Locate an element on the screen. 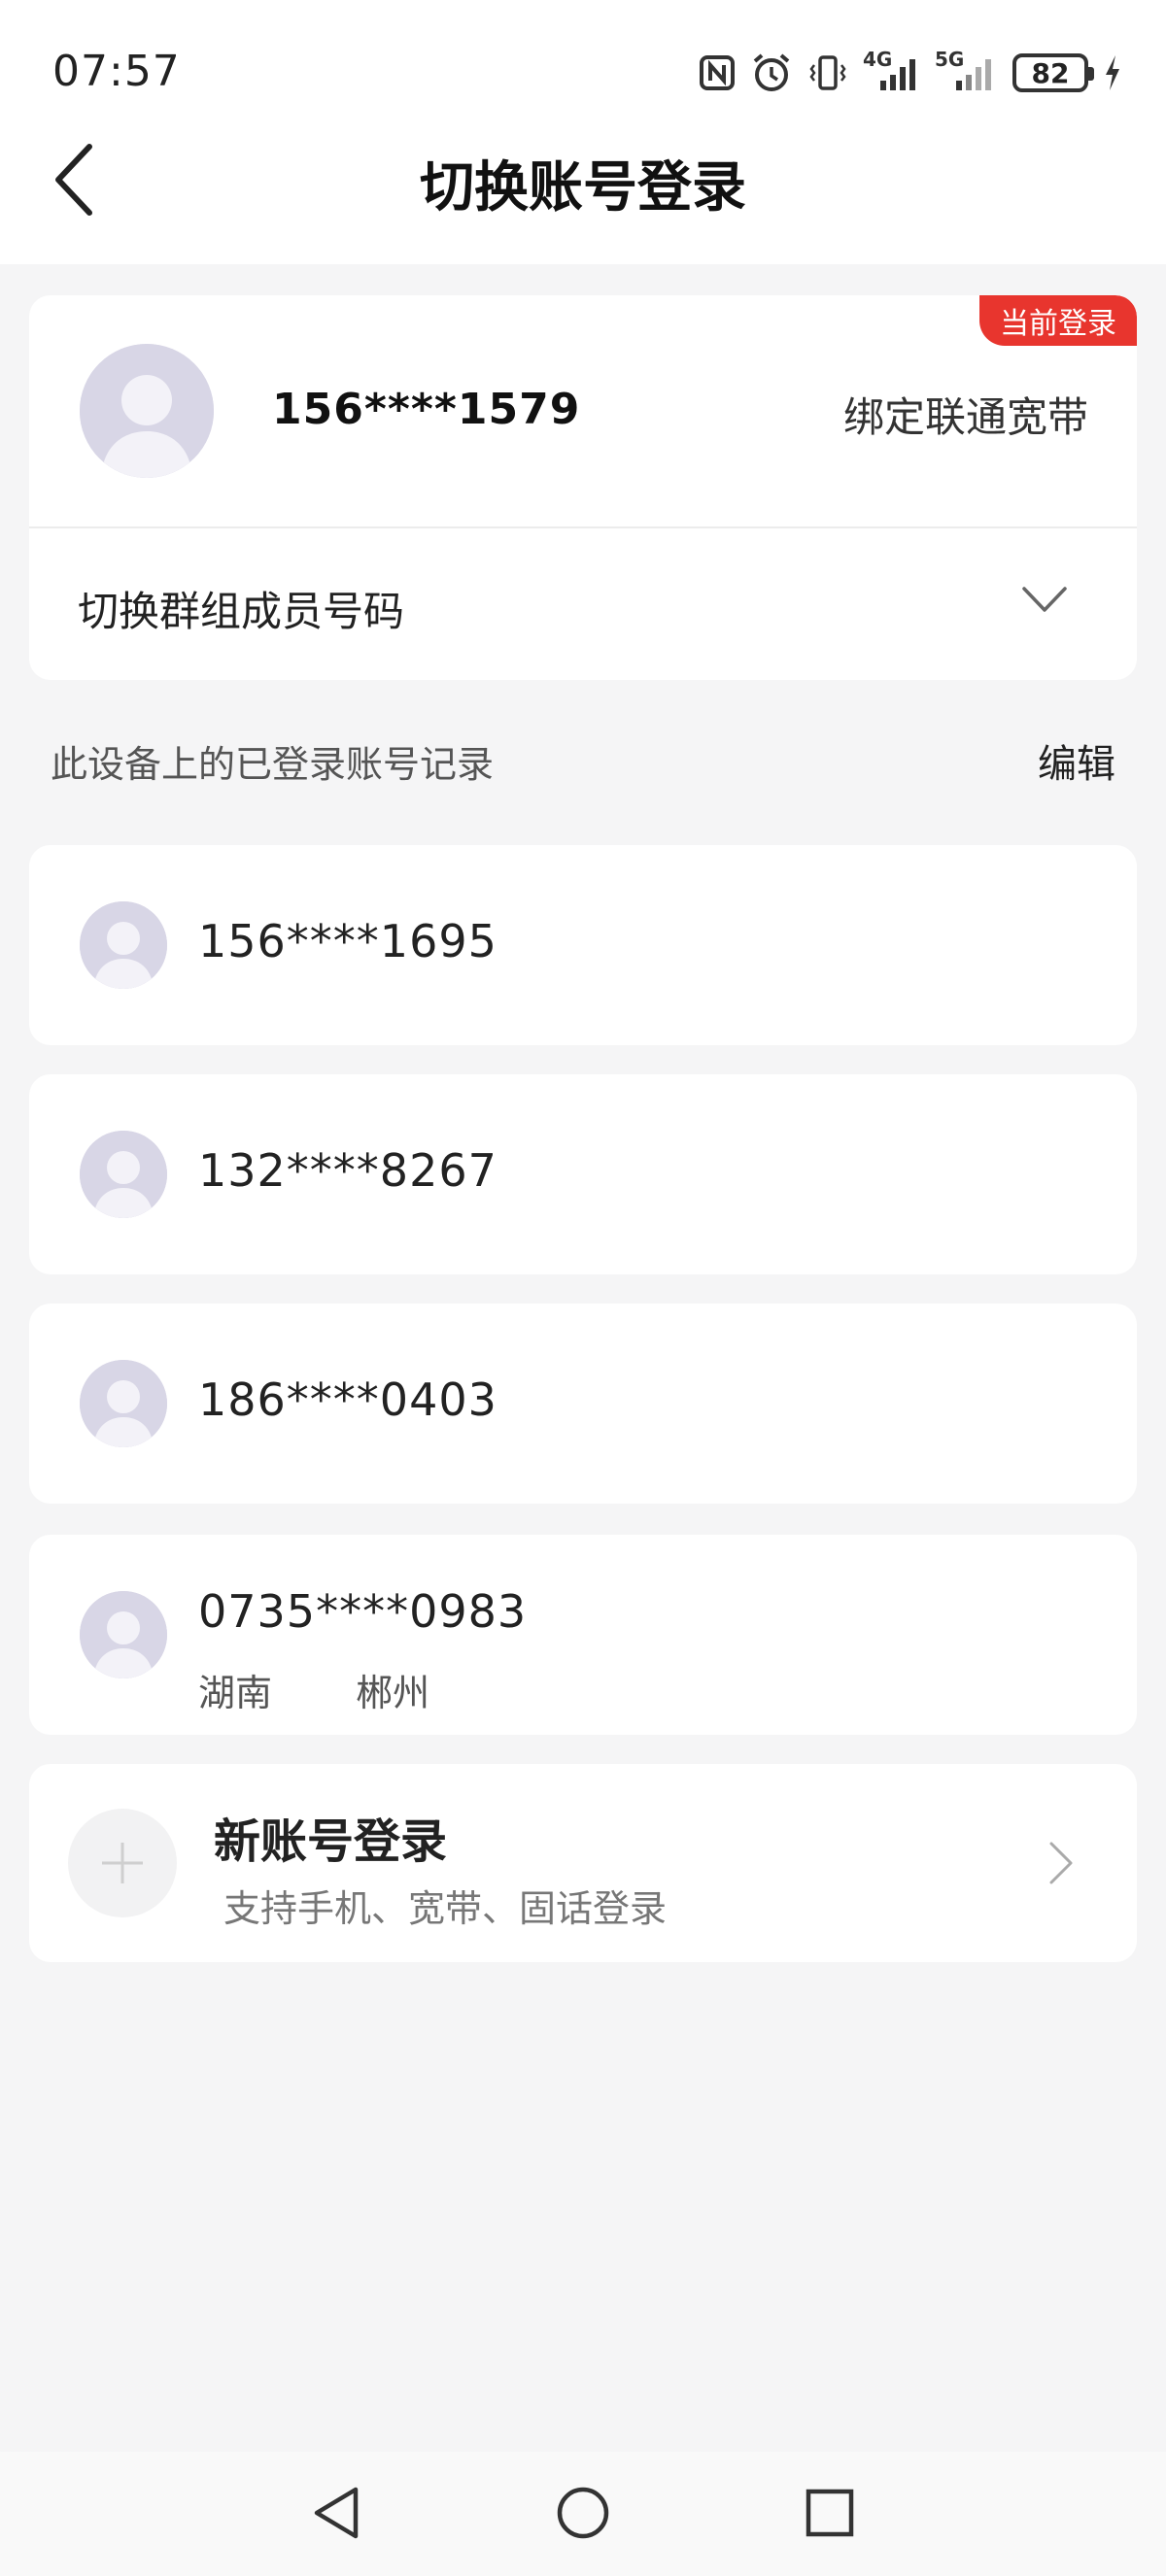 This screenshot has height=2576, width=1166. history-section-title: 此设备上的已登录账号记录 is located at coordinates (273, 764).